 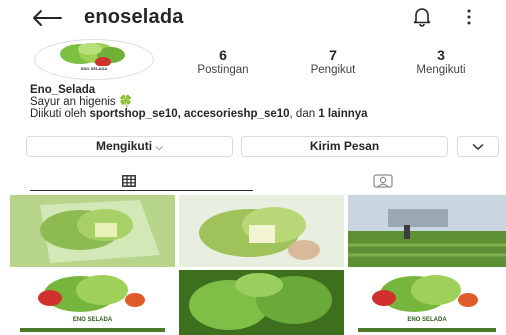 What do you see at coordinates (333, 70) in the screenshot?
I see `followers-label: Pengikut` at bounding box center [333, 70].